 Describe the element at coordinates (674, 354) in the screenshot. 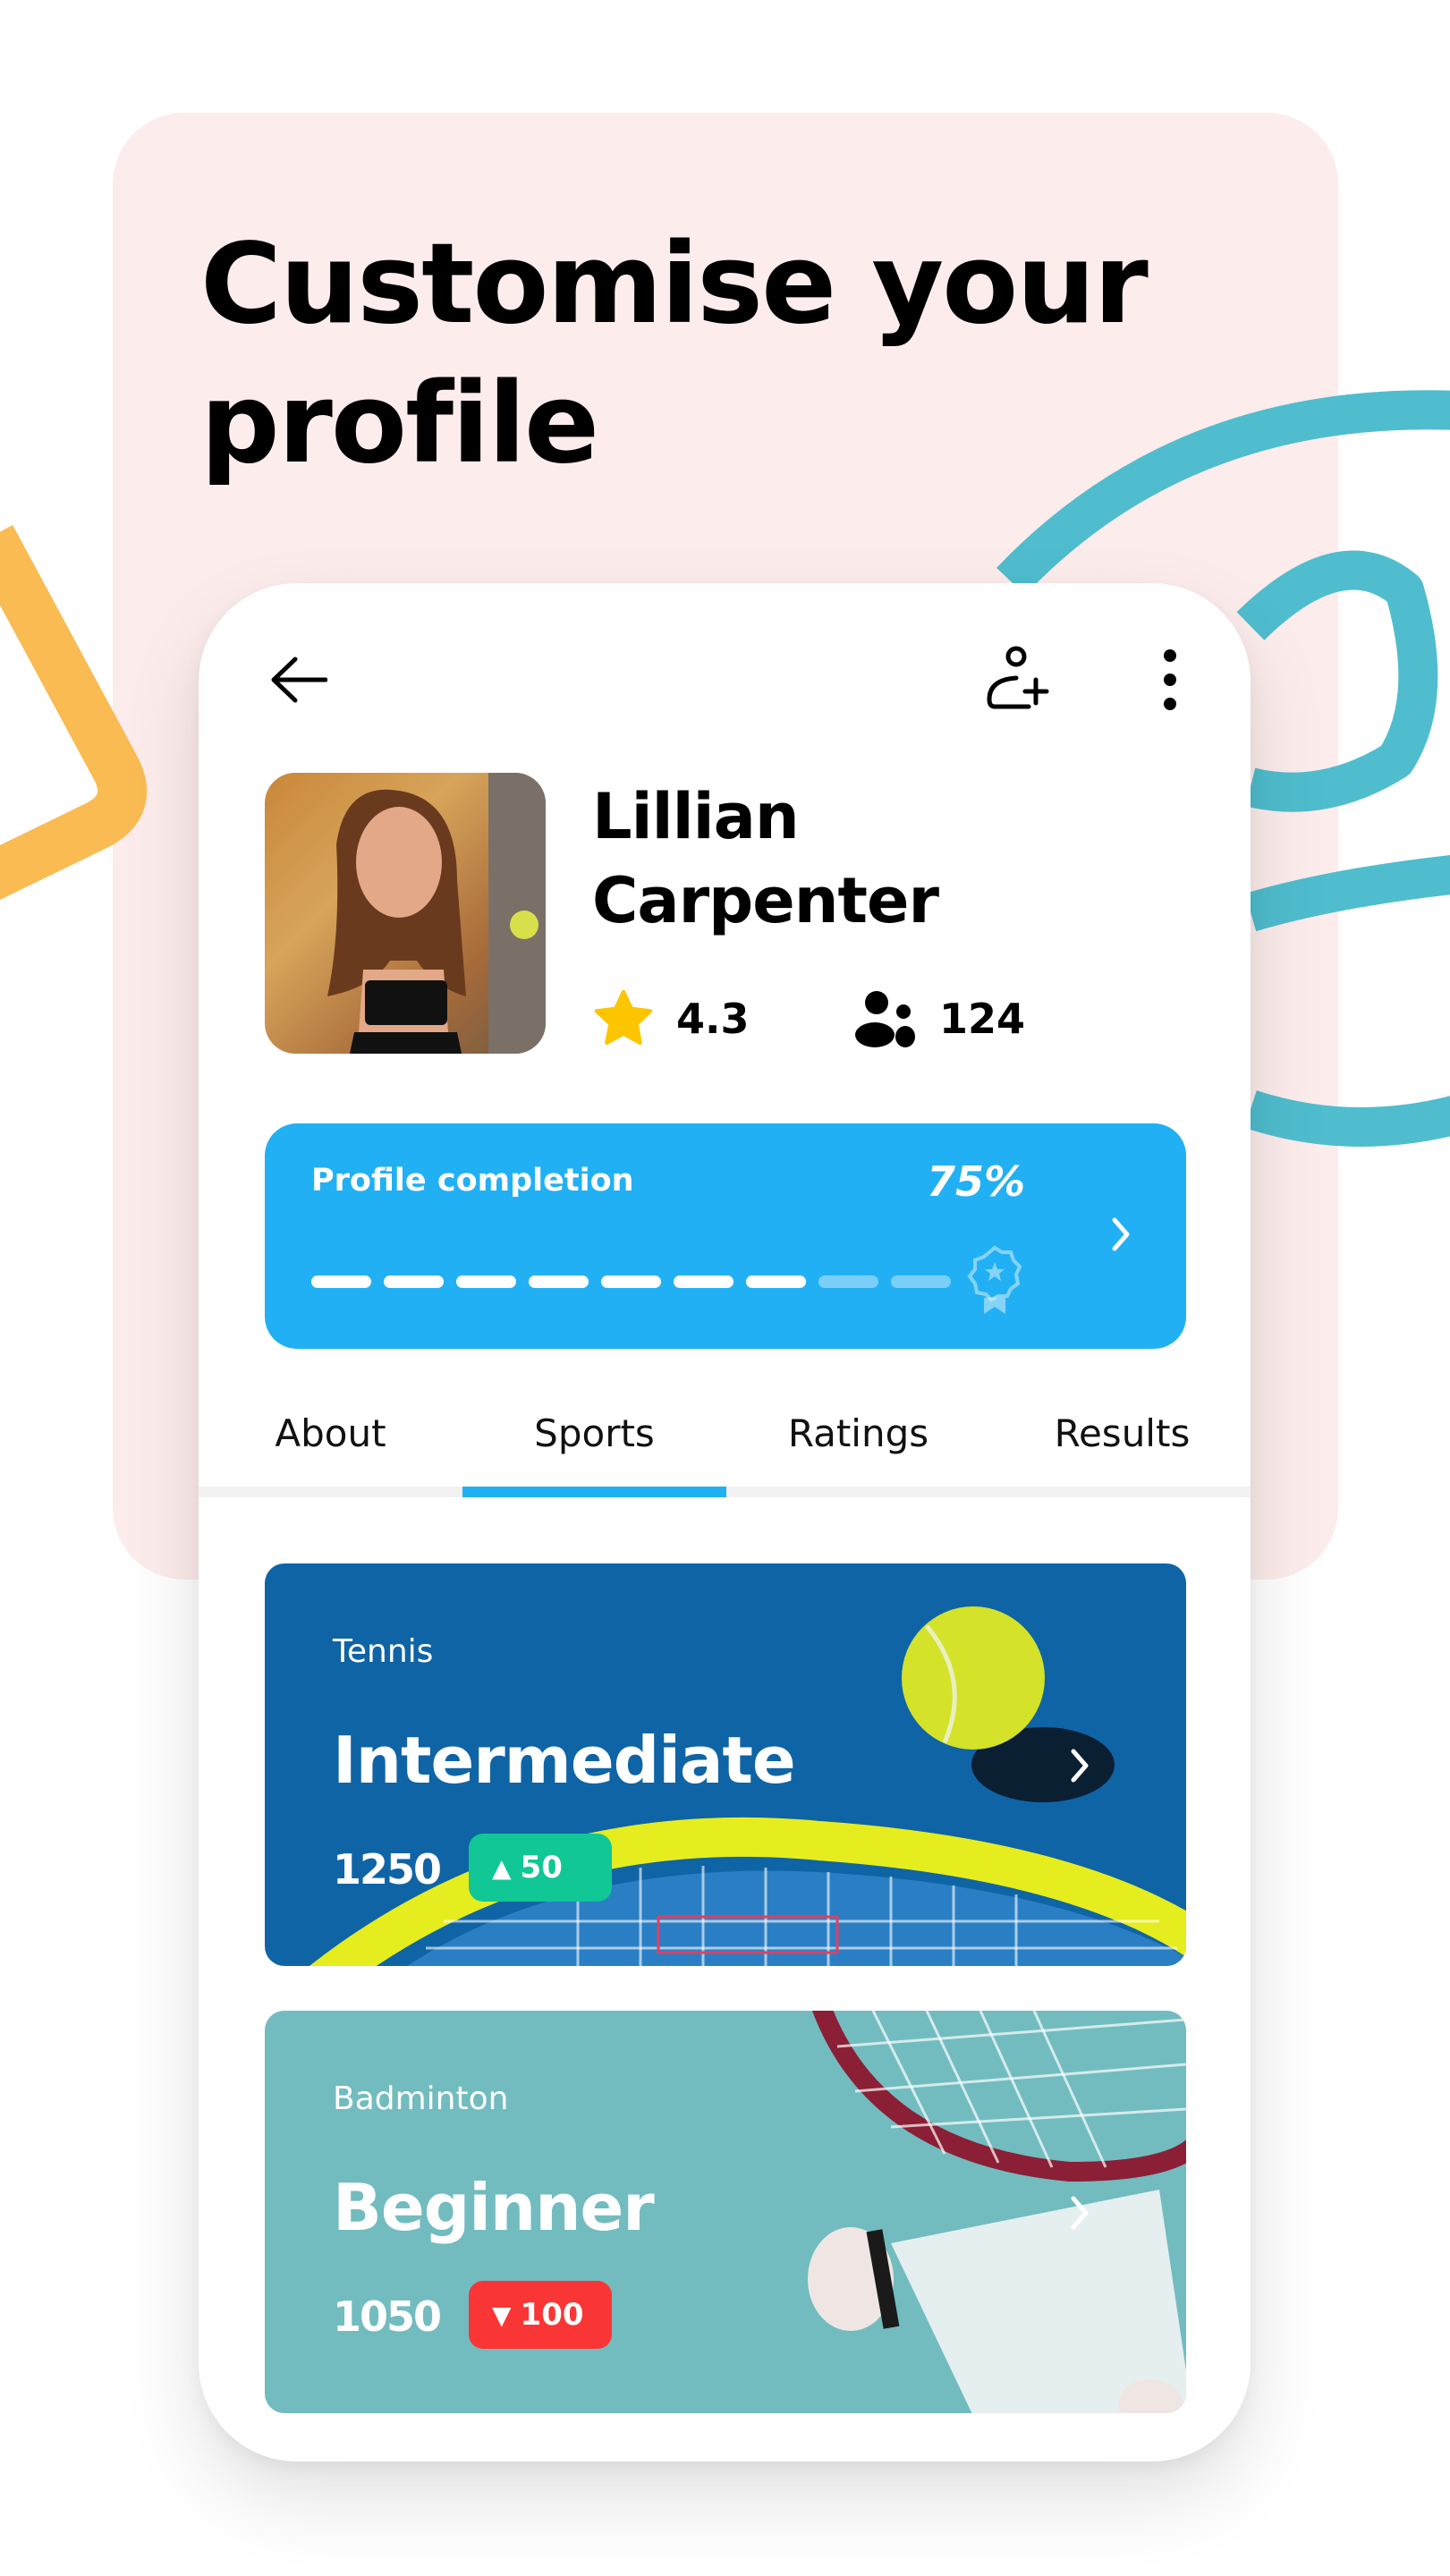

I see `headline: Customise your profile` at that location.